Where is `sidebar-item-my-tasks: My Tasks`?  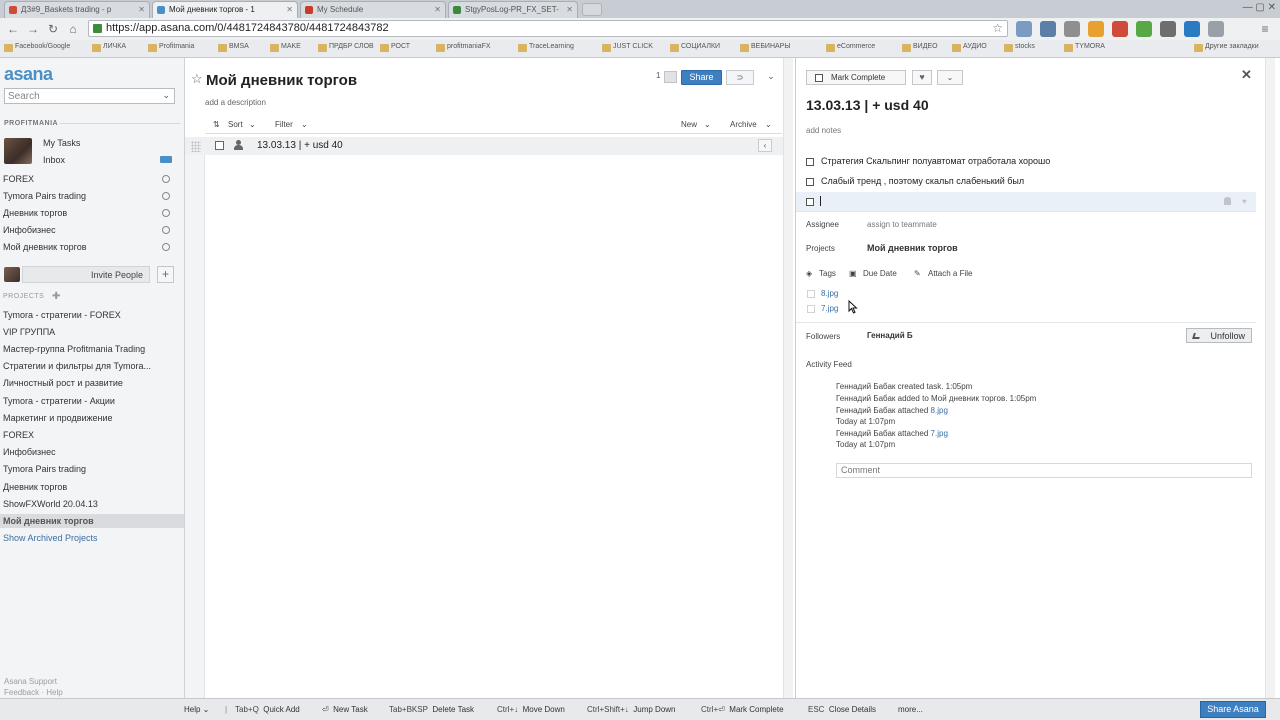 sidebar-item-my-tasks: My Tasks is located at coordinates (61, 143).